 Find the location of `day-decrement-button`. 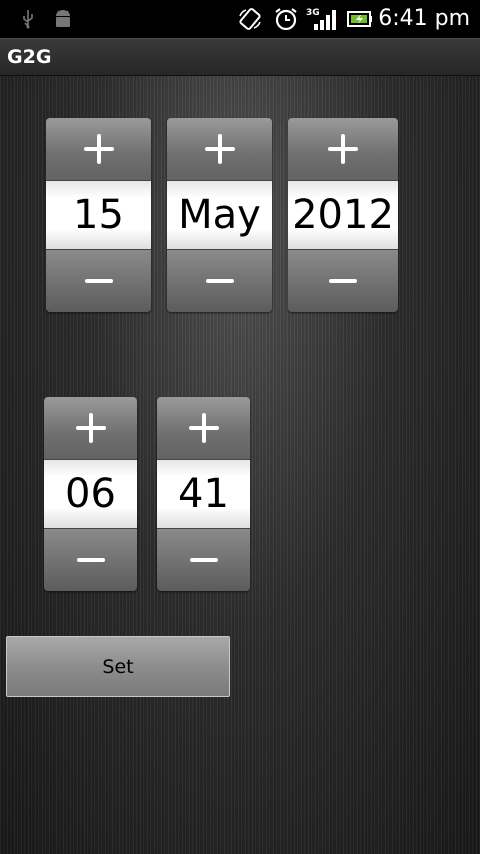

day-decrement-button is located at coordinates (98, 281).